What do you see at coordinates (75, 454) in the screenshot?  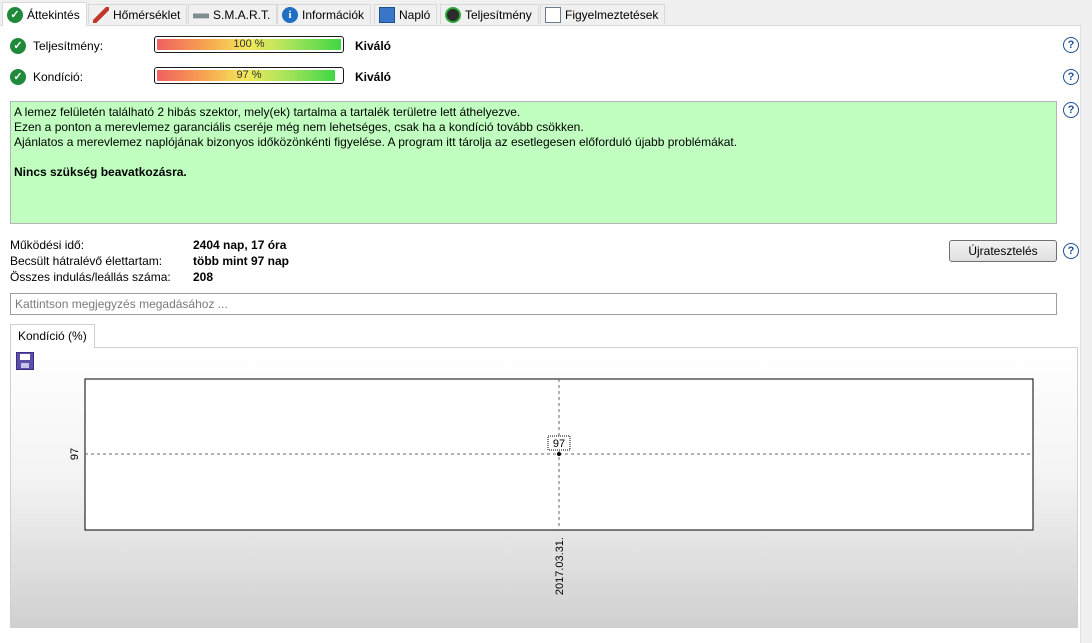 I see `y-tick-label: 97` at bounding box center [75, 454].